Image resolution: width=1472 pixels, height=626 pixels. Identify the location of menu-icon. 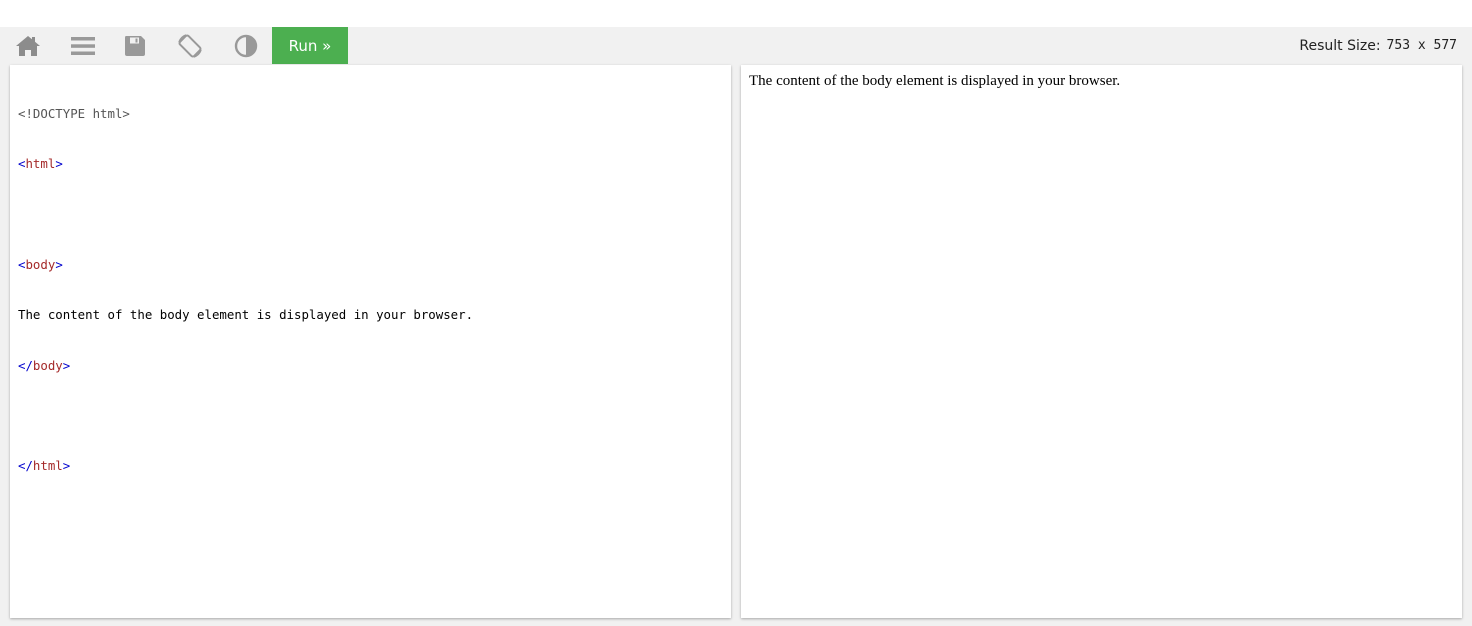
(83, 45).